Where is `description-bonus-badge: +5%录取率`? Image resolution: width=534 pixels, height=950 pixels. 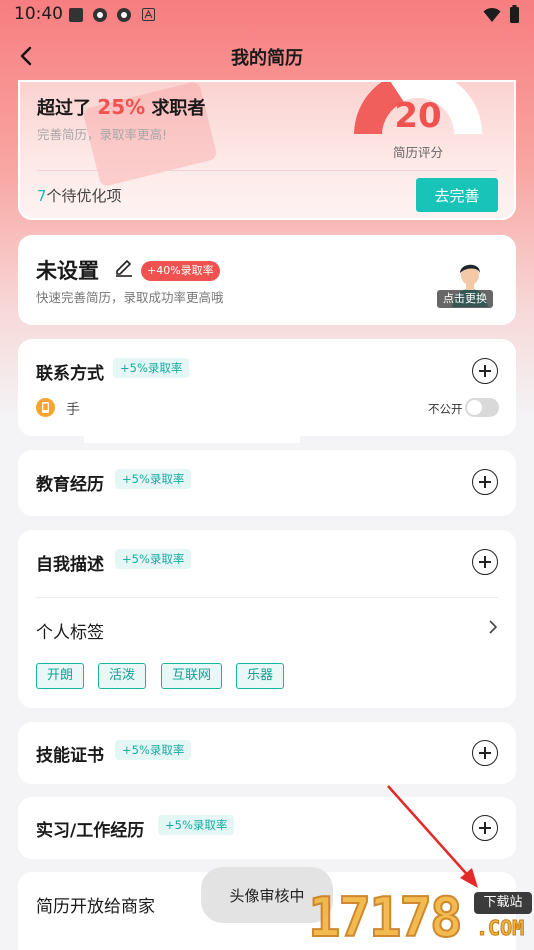
description-bonus-badge: +5%录取率 is located at coordinates (153, 559).